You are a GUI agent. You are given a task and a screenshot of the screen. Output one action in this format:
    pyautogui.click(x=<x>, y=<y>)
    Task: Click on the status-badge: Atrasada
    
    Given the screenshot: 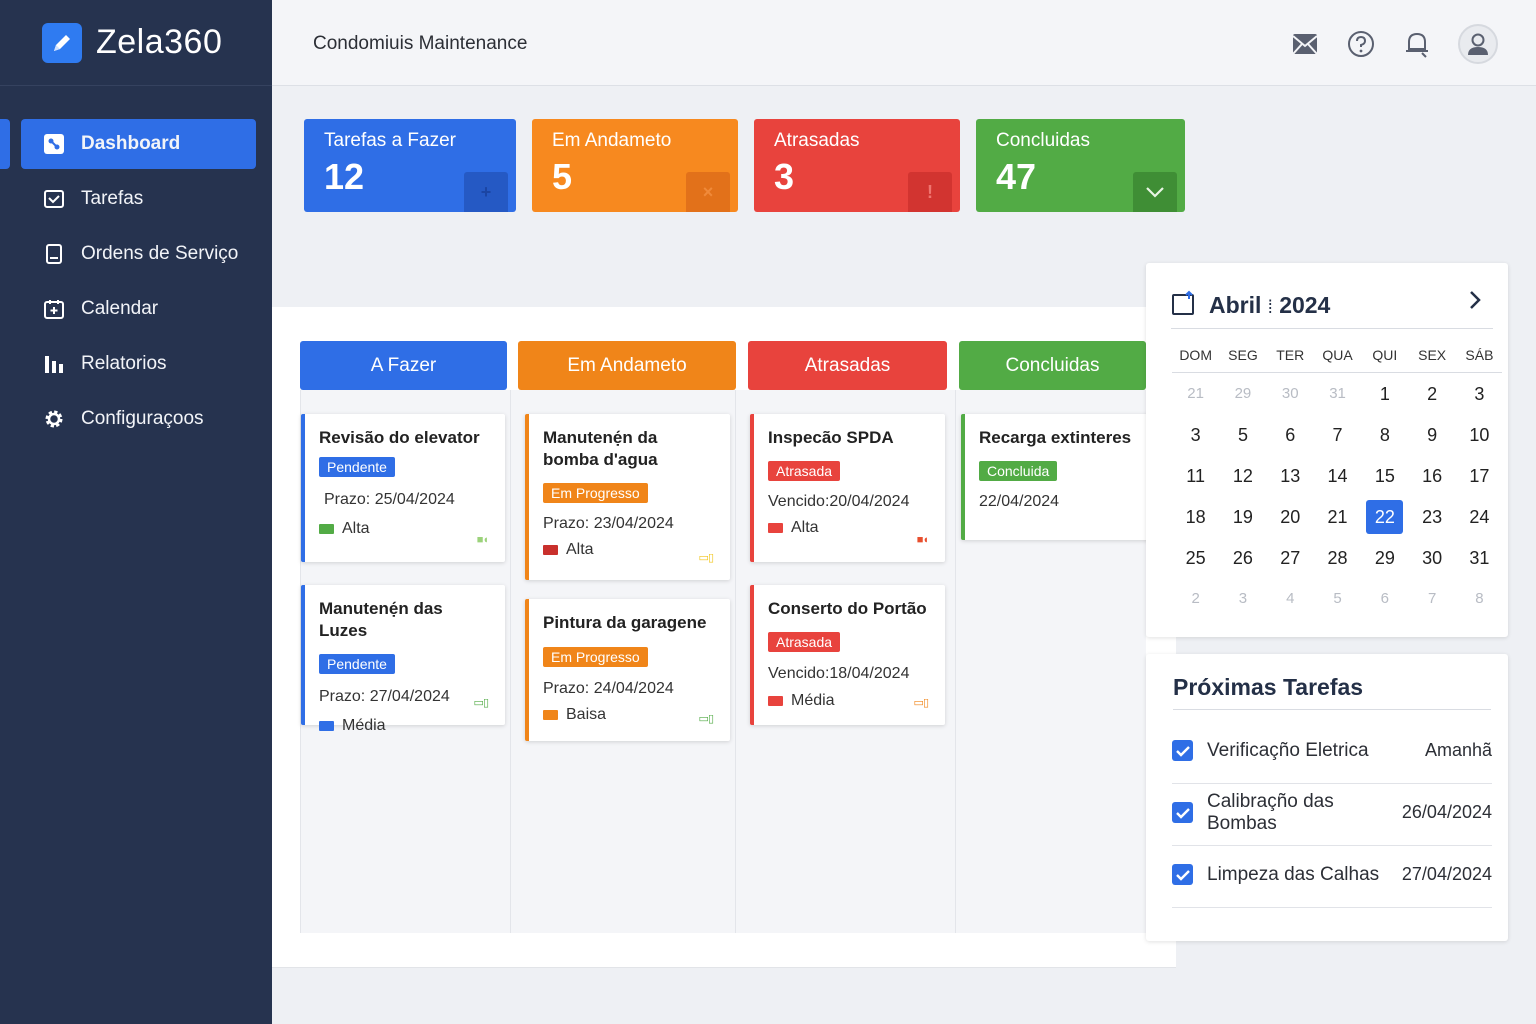 What is the action you would take?
    pyautogui.click(x=804, y=642)
    